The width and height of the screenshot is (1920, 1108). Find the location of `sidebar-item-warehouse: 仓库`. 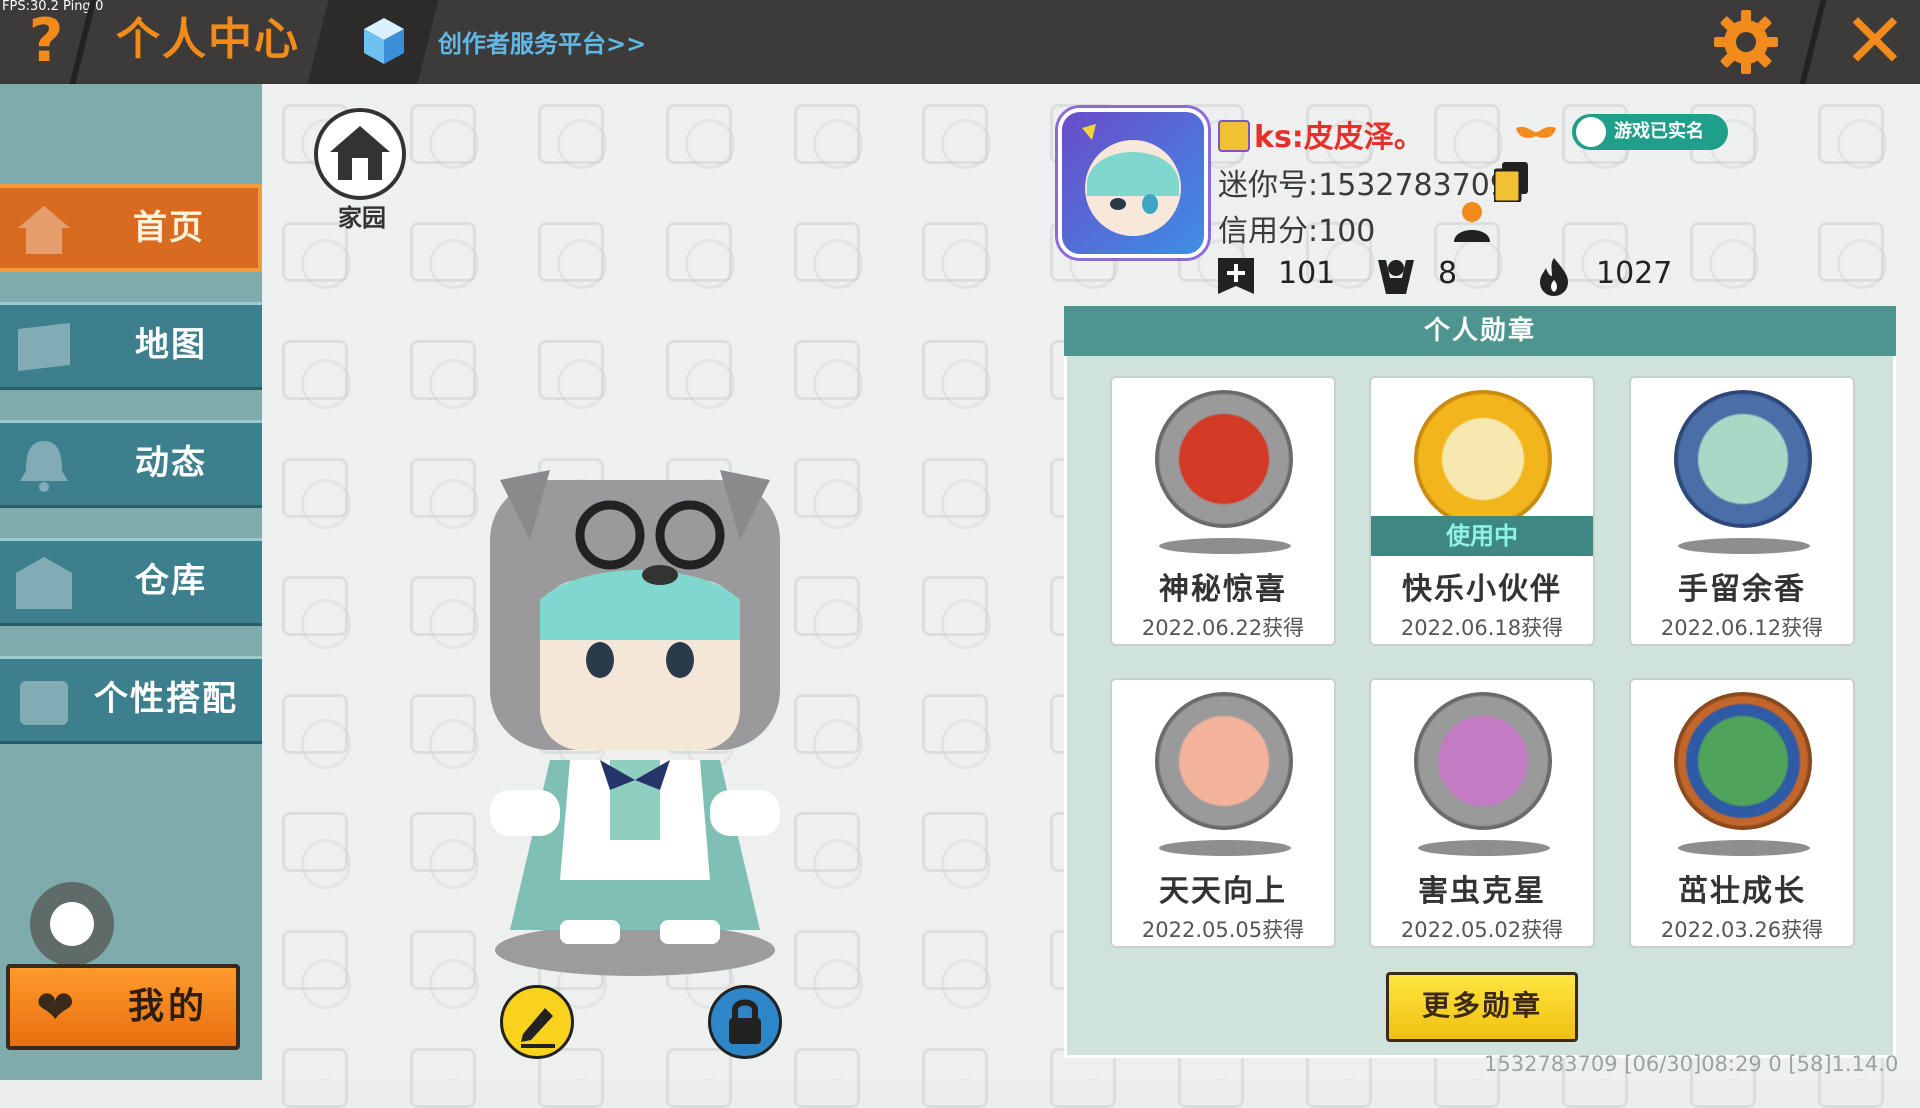

sidebar-item-warehouse: 仓库 is located at coordinates (131, 582).